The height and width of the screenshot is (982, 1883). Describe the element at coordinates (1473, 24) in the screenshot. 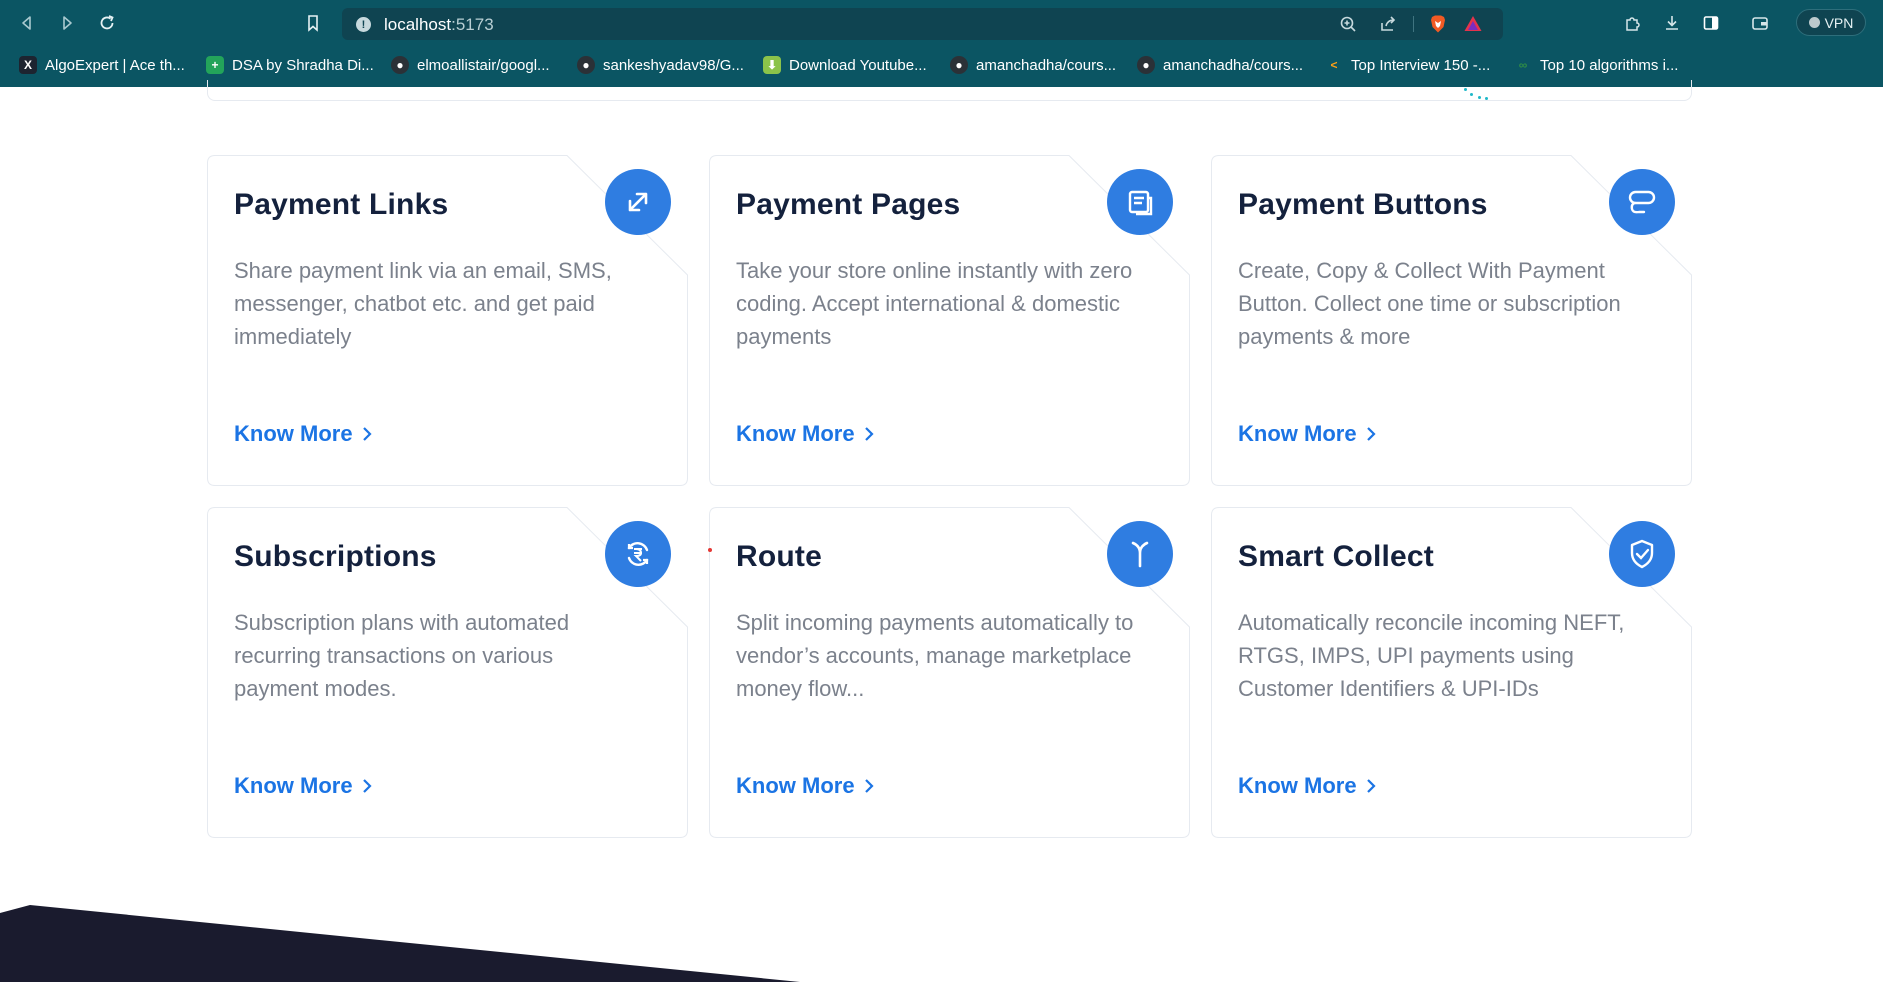

I see `brave-rewards-icon` at that location.